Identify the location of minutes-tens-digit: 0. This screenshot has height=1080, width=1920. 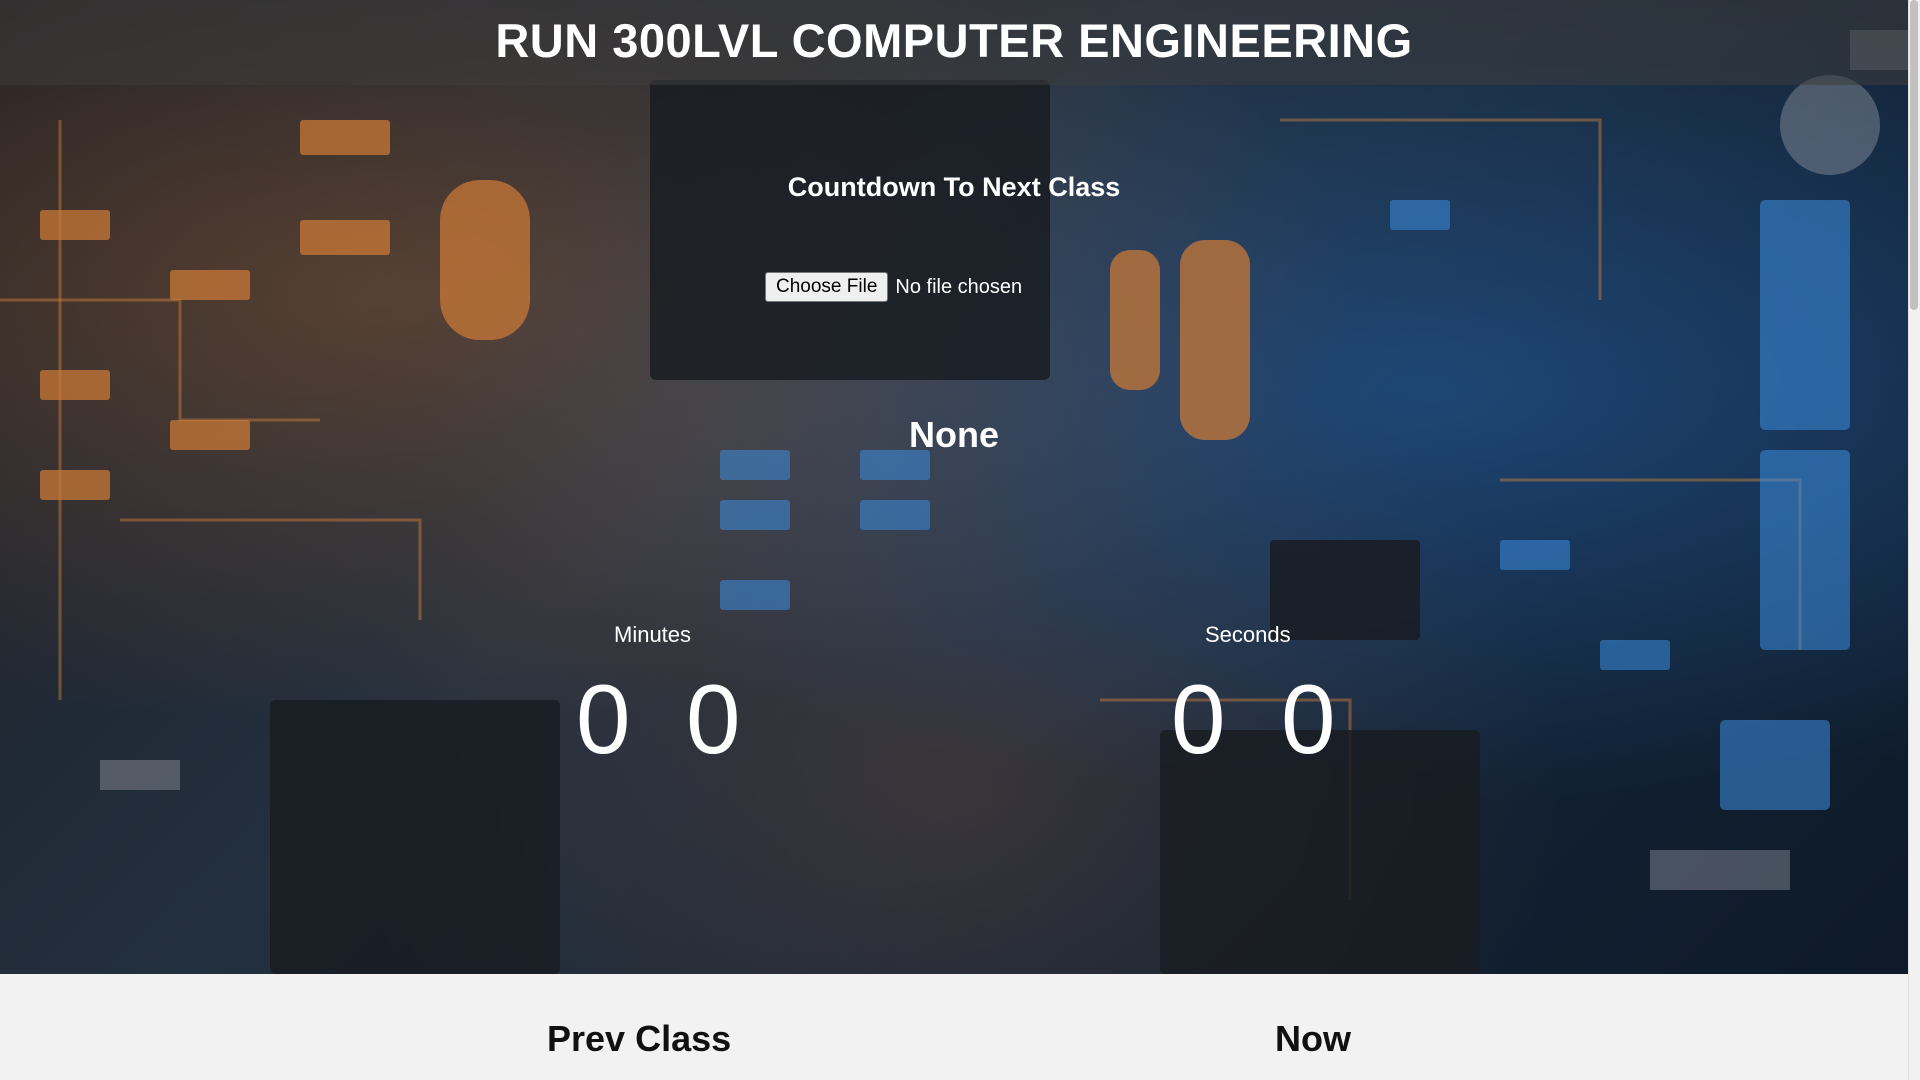
(603, 719).